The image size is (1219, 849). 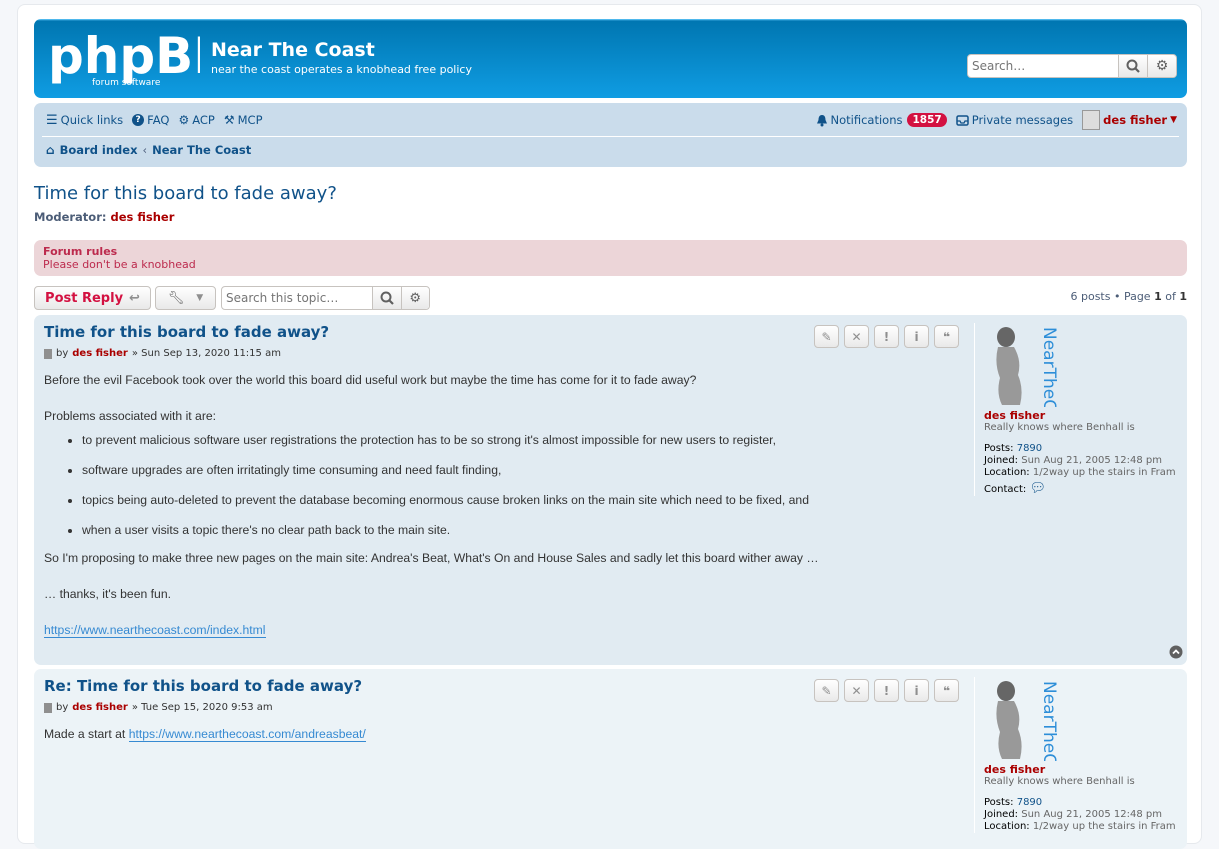 What do you see at coordinates (1014, 120) in the screenshot?
I see `private-messages-link: Private messages` at bounding box center [1014, 120].